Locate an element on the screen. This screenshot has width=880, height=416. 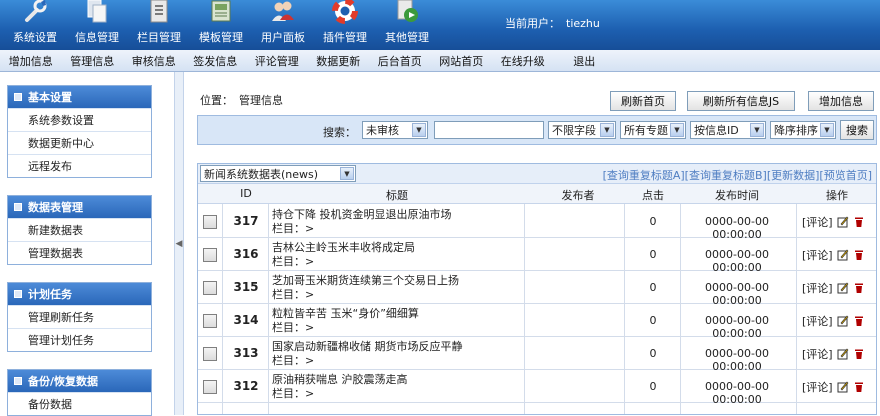
submenu-review-info: 审核信息 is located at coordinates (154, 61).